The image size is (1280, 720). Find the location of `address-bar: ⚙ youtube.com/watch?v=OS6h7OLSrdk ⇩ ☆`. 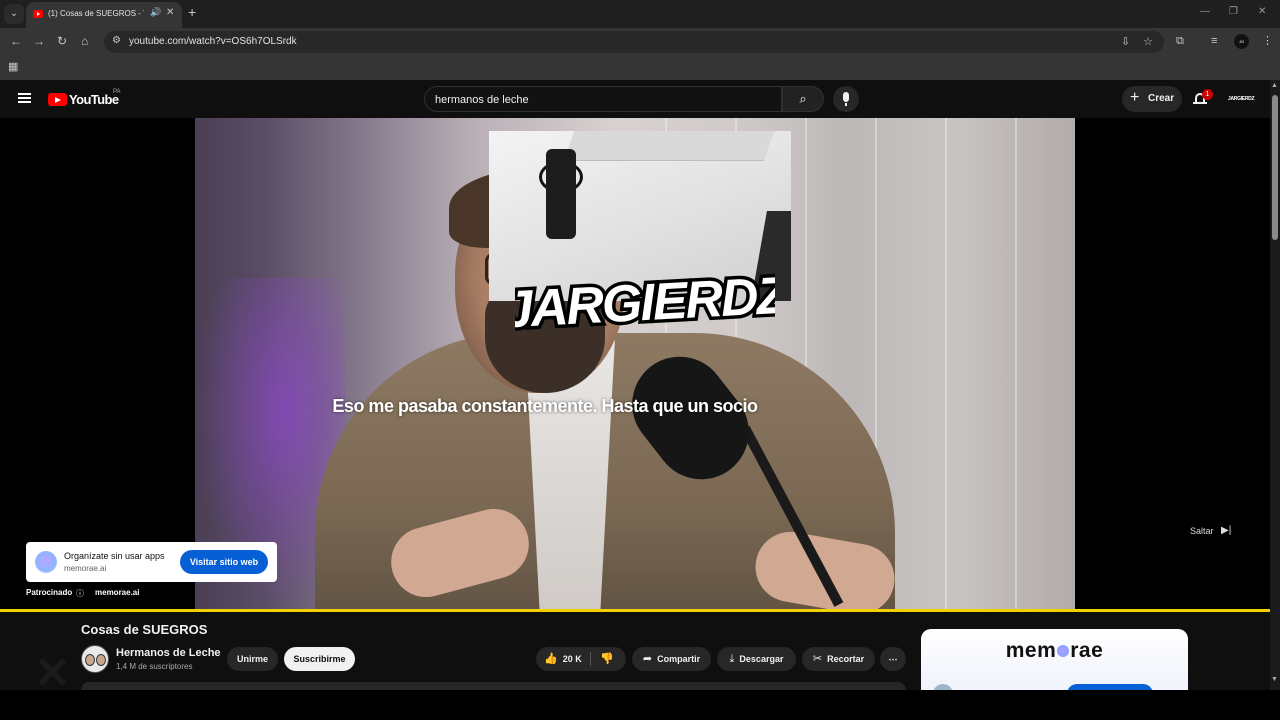

address-bar: ⚙ youtube.com/watch?v=OS6h7OLSrdk ⇩ ☆ is located at coordinates (634, 42).